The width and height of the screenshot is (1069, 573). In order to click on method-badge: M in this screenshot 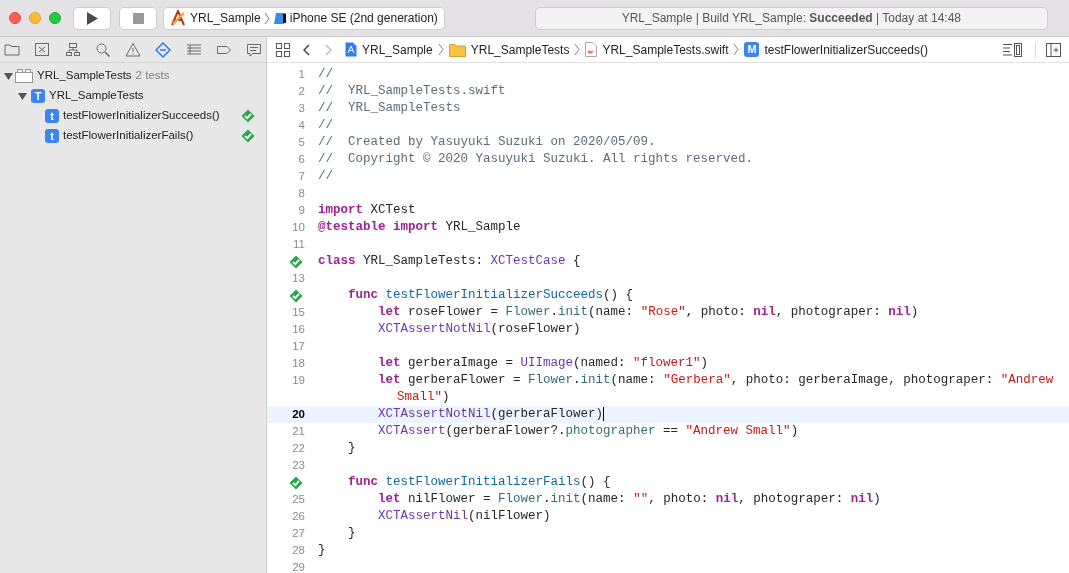, I will do `click(752, 49)`.